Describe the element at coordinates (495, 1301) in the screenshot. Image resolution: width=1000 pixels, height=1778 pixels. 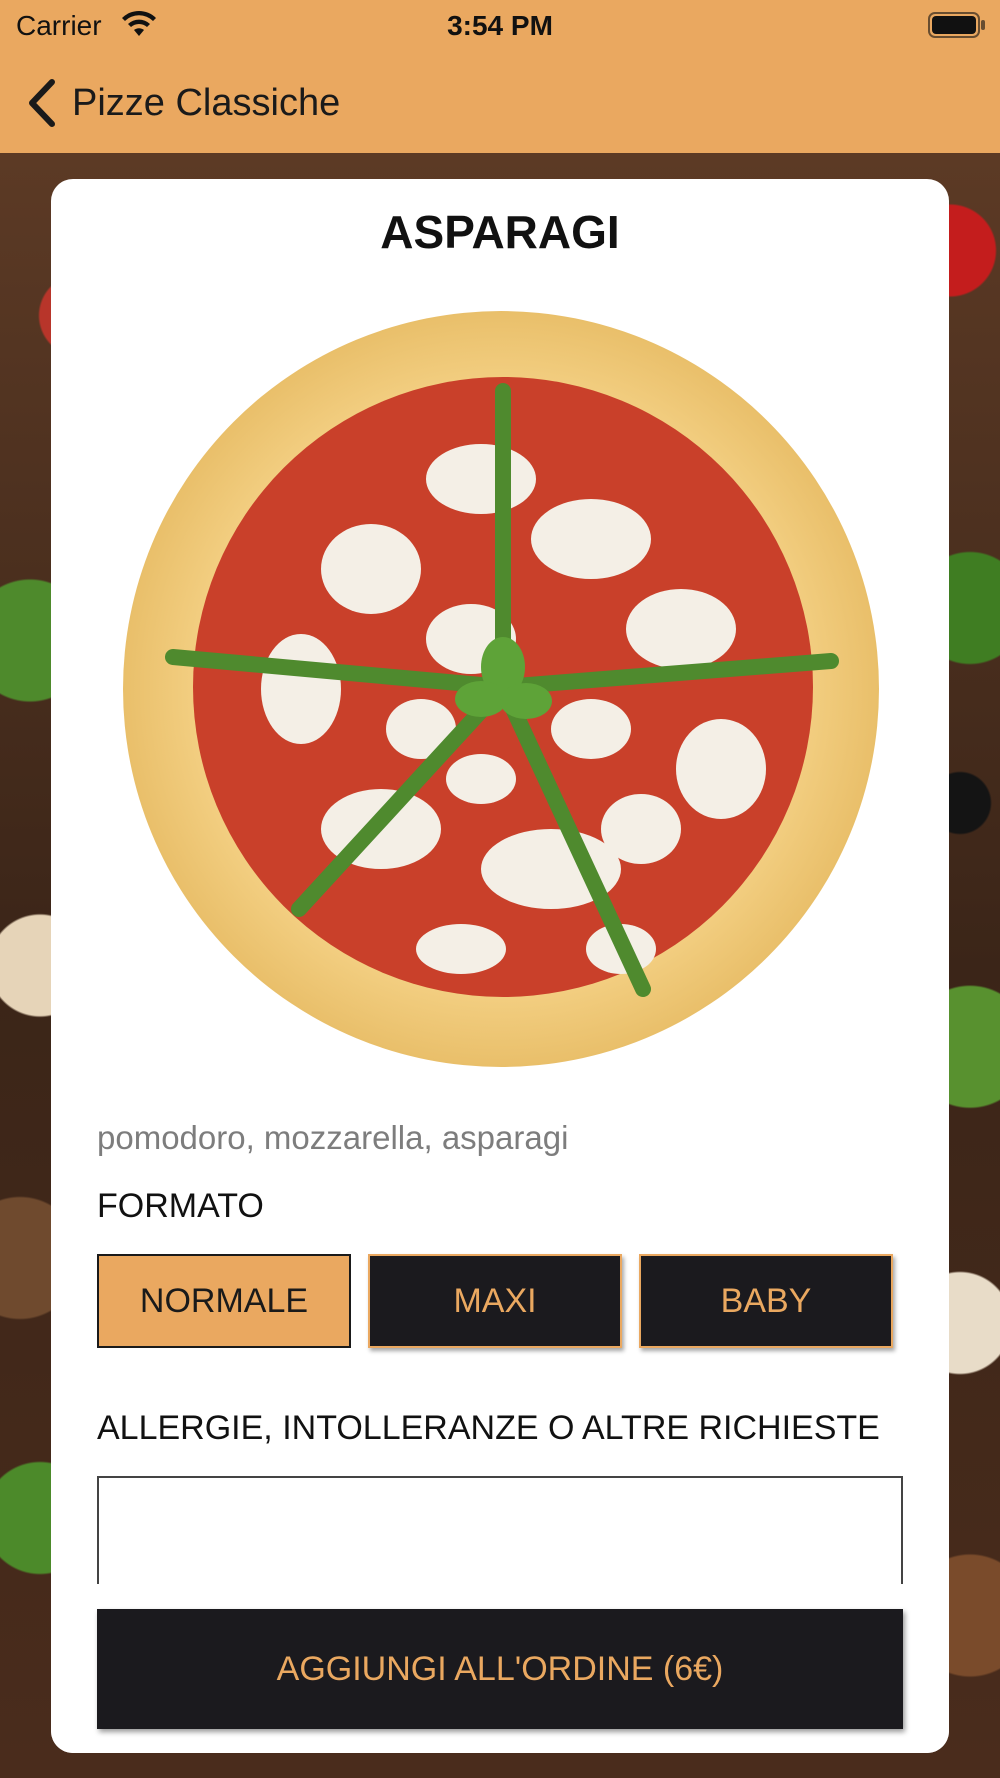
I see `size-maxi-button: MAXI` at that location.